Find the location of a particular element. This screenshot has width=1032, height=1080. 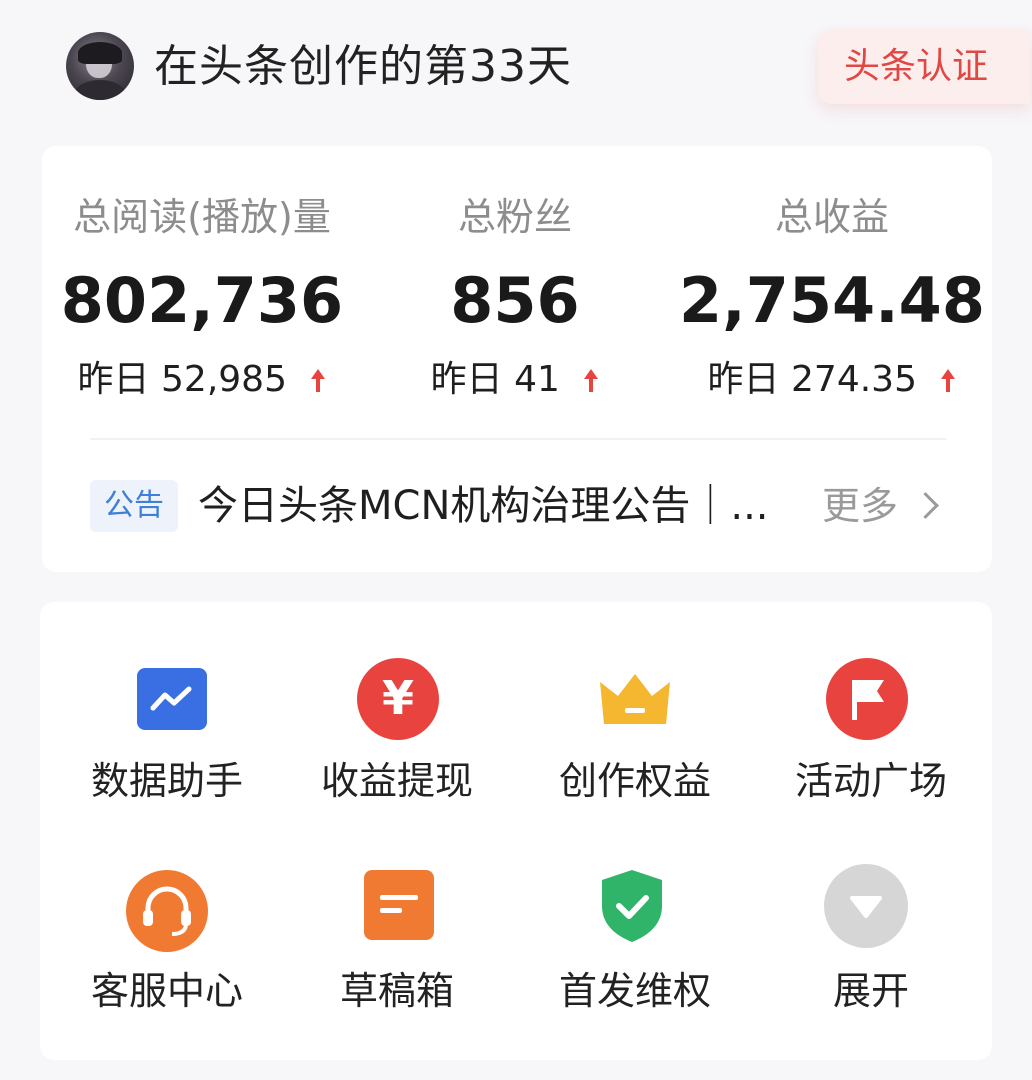

expand-down-icon is located at coordinates (866, 906).